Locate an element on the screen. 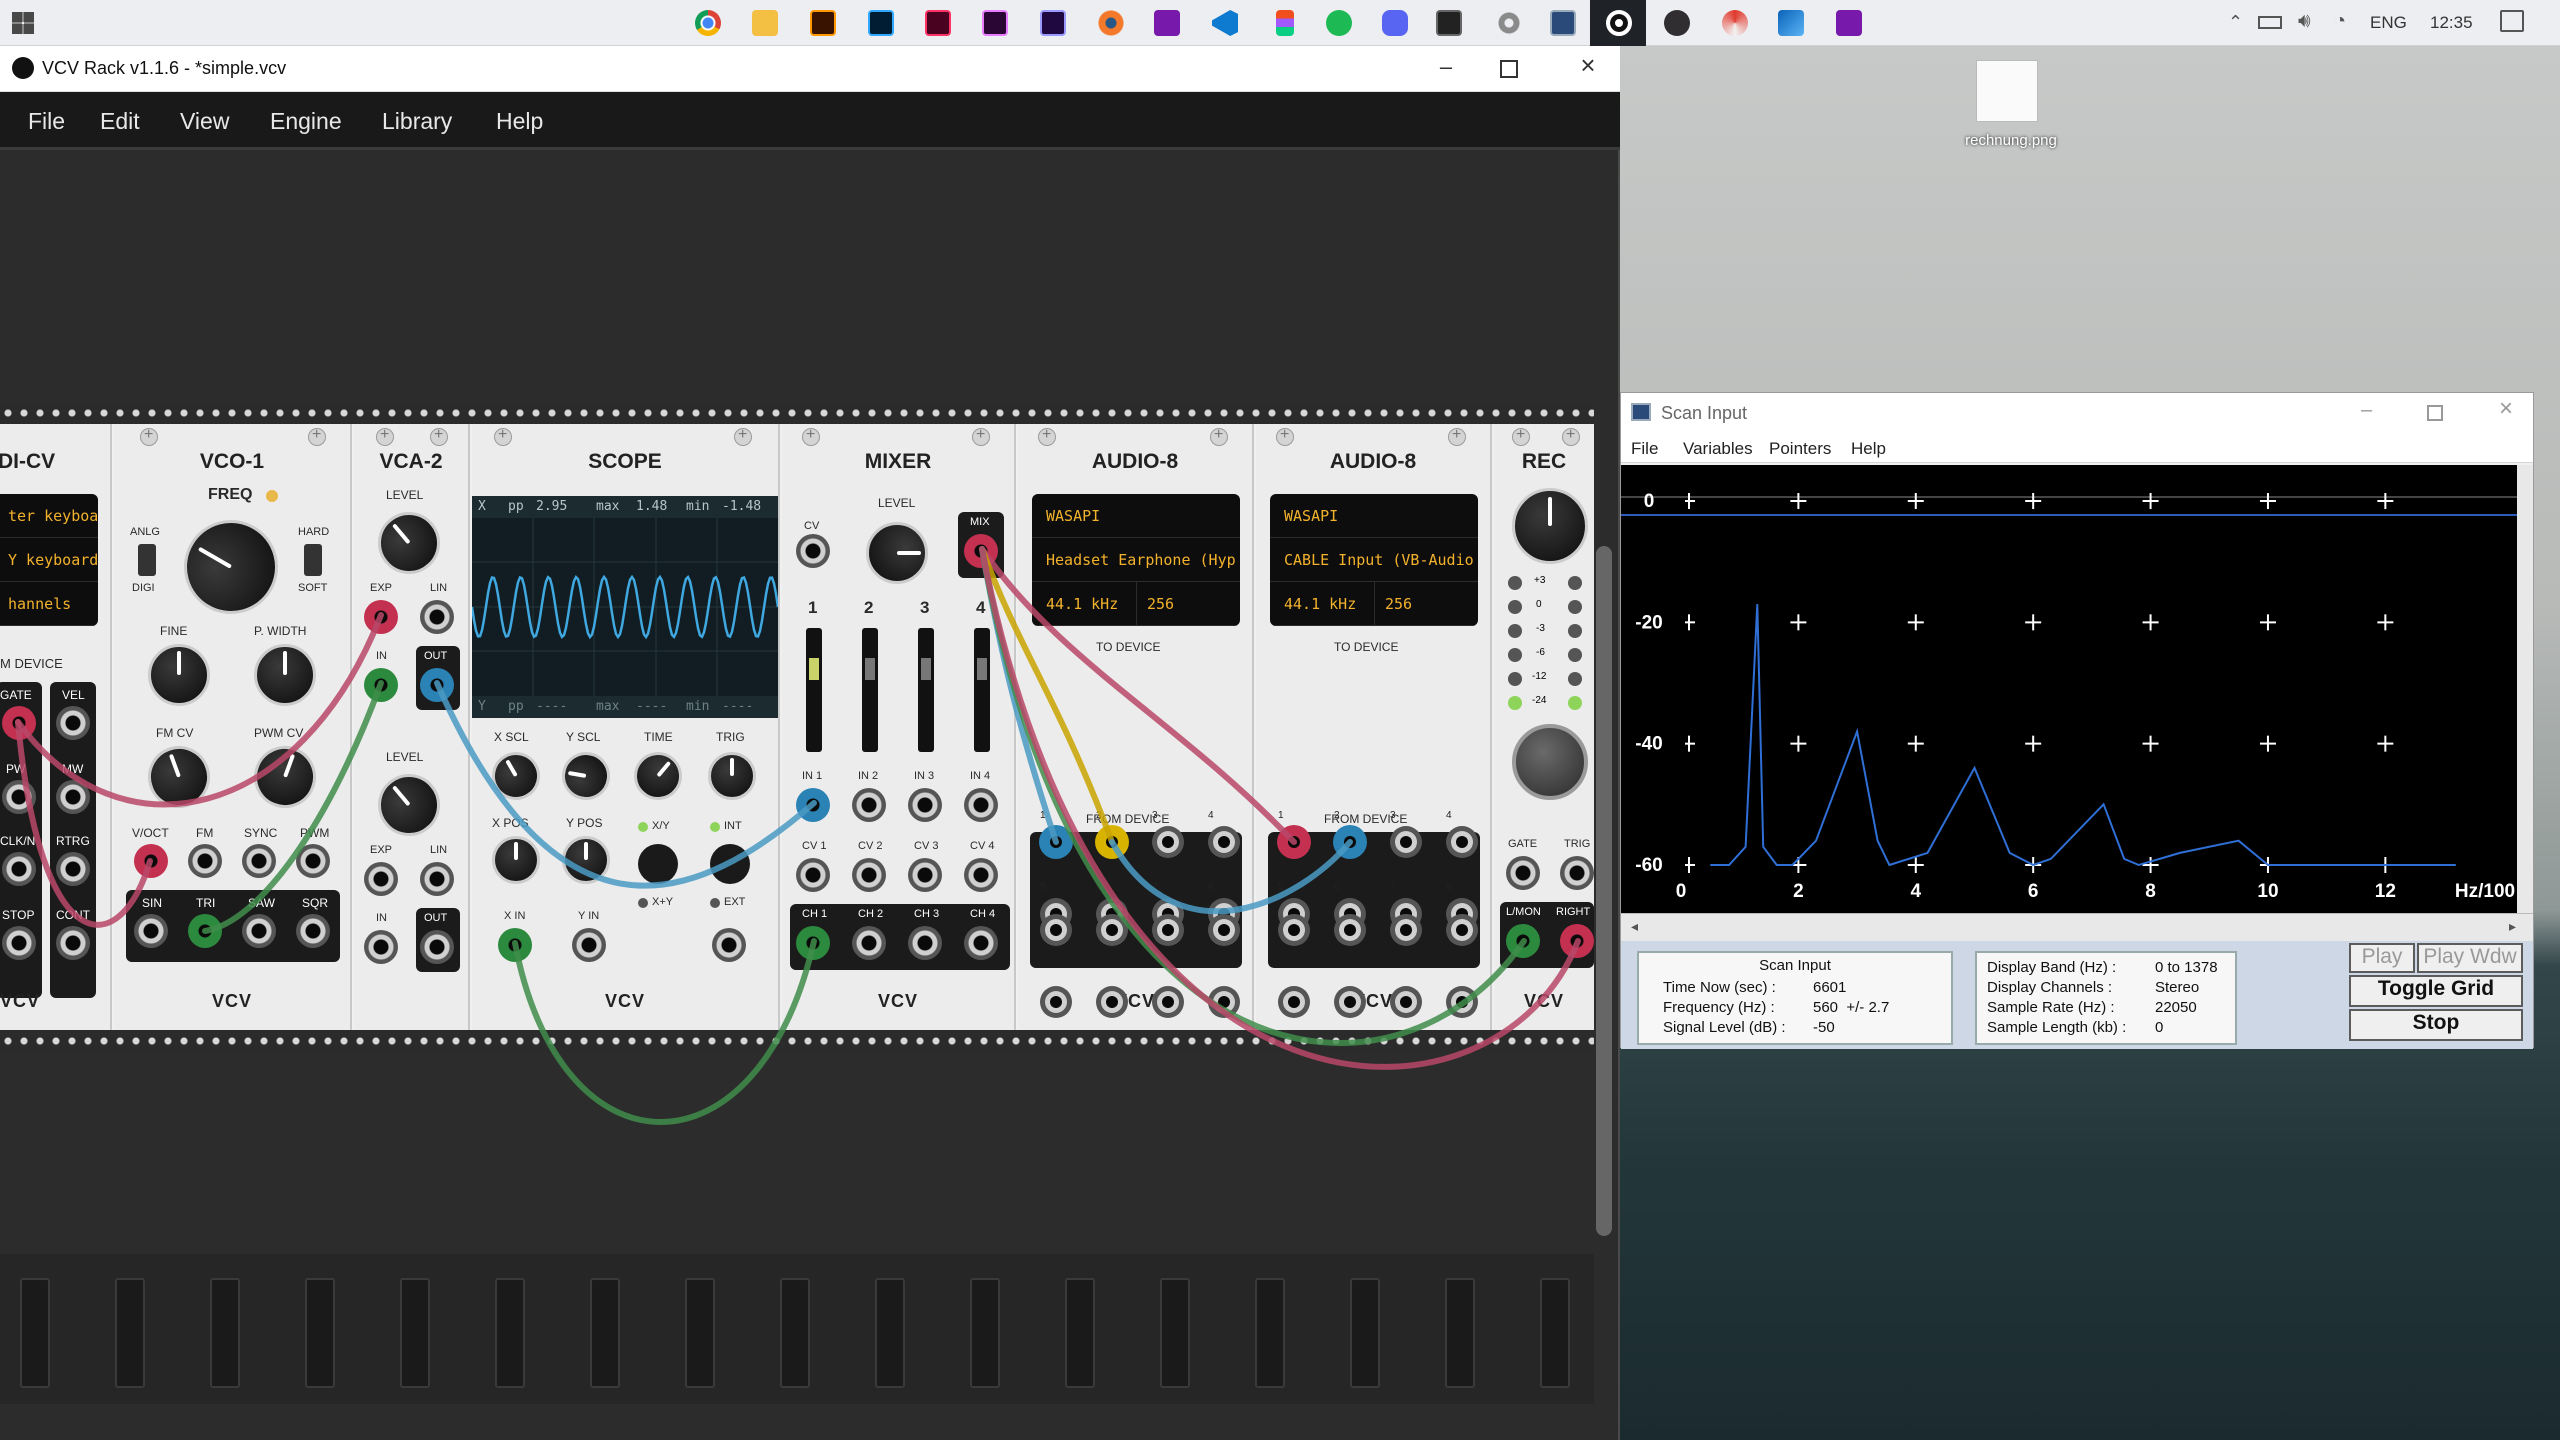  pwidth-knob is located at coordinates (285, 675).